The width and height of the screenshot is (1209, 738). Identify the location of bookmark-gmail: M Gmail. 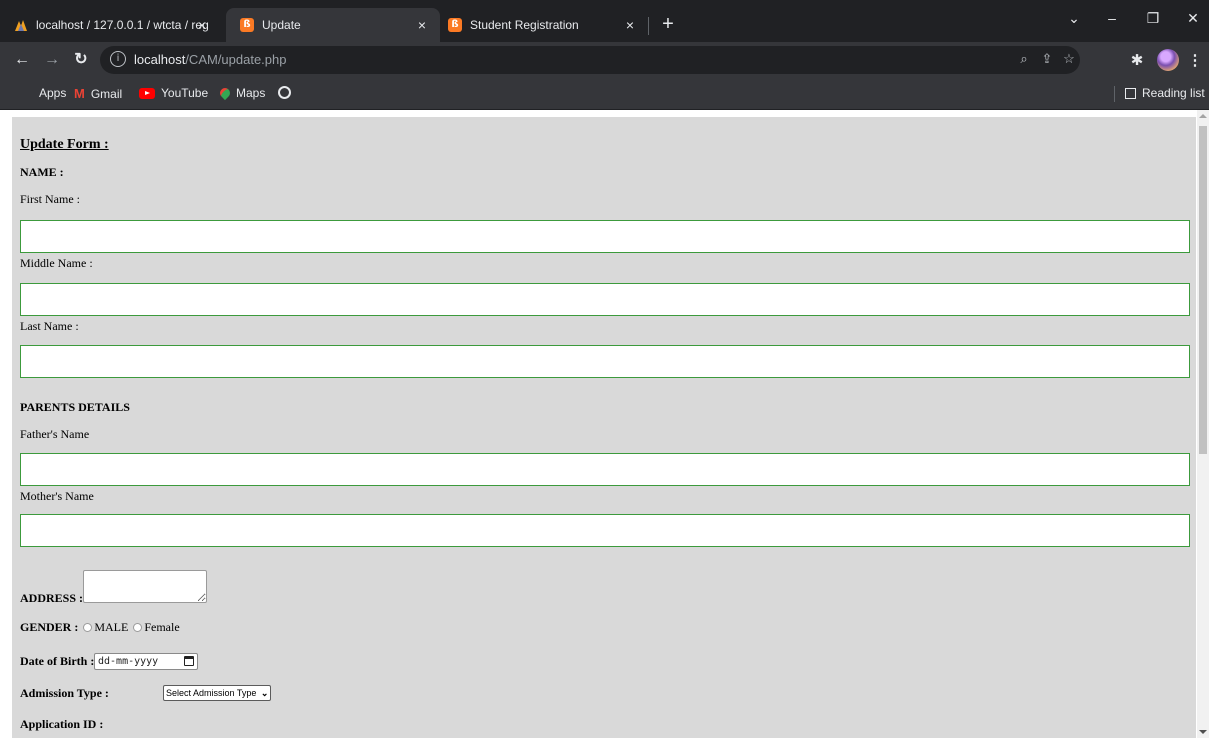
(98, 93).